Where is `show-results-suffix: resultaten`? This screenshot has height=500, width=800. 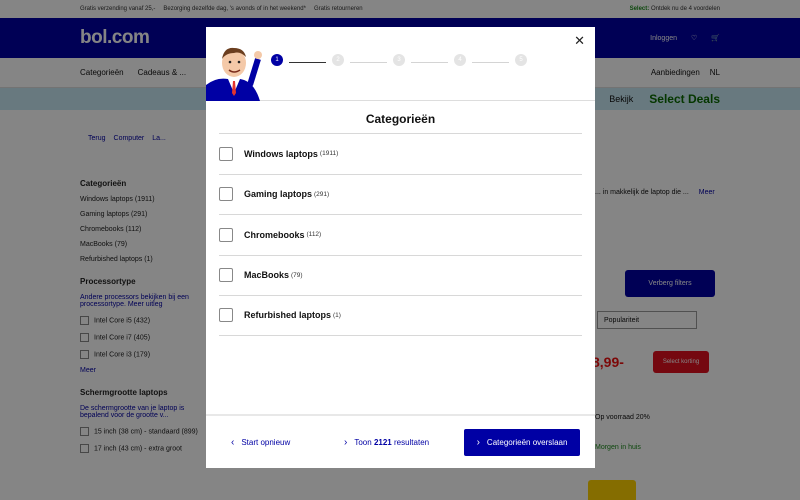 show-results-suffix: resultaten is located at coordinates (411, 442).